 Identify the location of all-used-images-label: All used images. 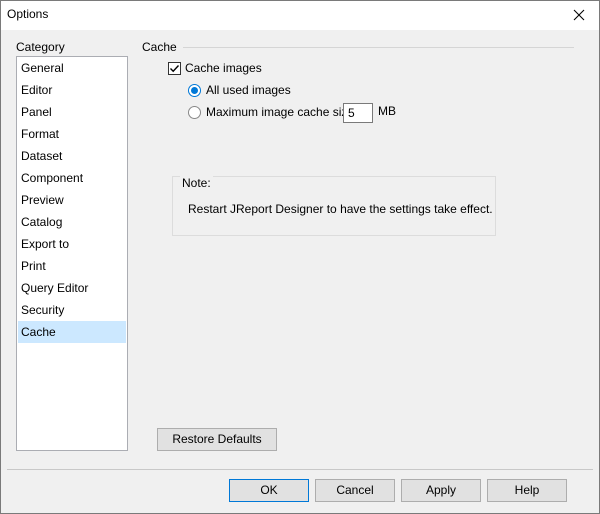
(248, 90).